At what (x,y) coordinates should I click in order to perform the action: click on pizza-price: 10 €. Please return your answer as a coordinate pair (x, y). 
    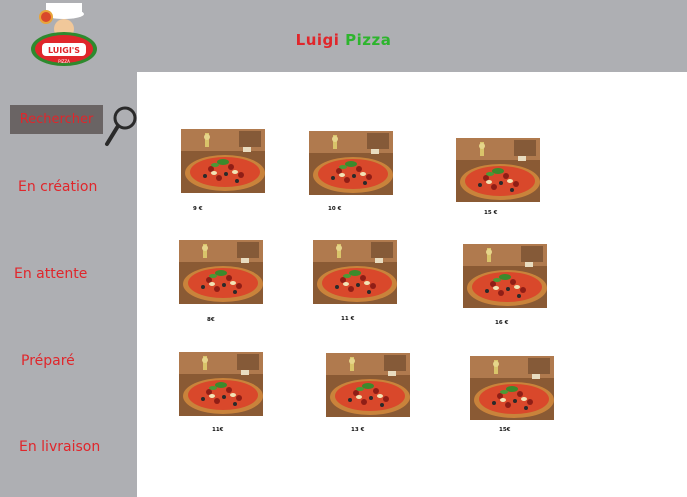
    Looking at the image, I should click on (335, 209).